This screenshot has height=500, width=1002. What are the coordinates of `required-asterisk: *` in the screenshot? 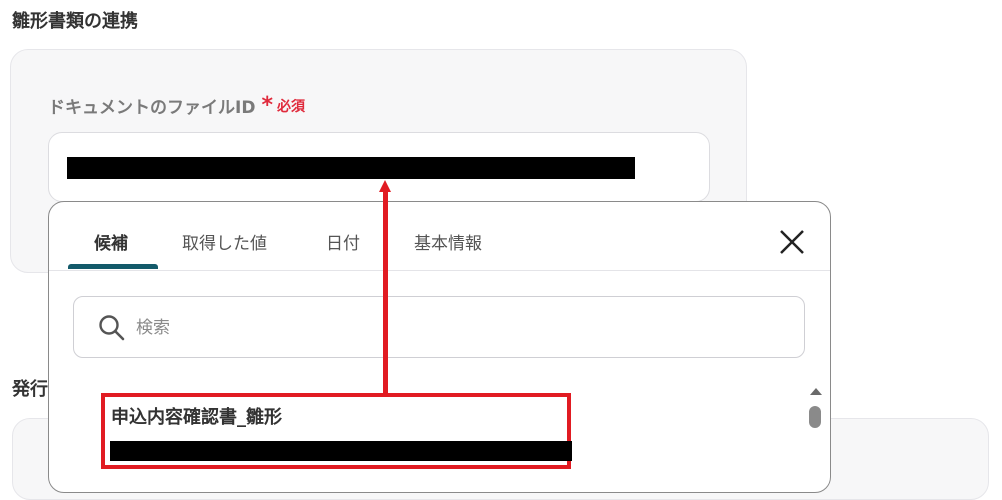 It's located at (267, 105).